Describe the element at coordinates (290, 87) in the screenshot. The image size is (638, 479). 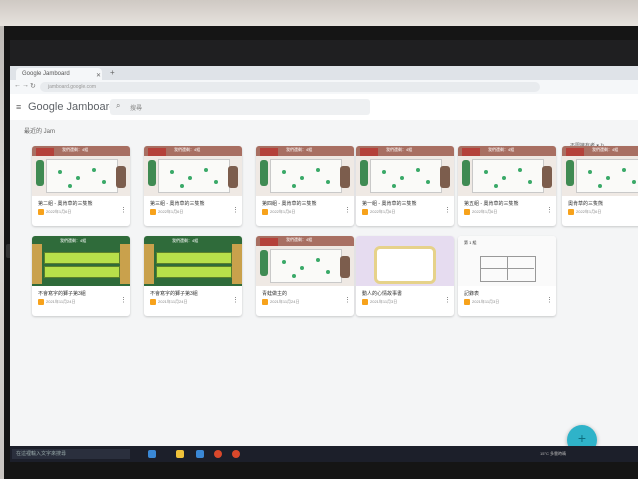
I see `address-bar: jamboard.google.com` at that location.